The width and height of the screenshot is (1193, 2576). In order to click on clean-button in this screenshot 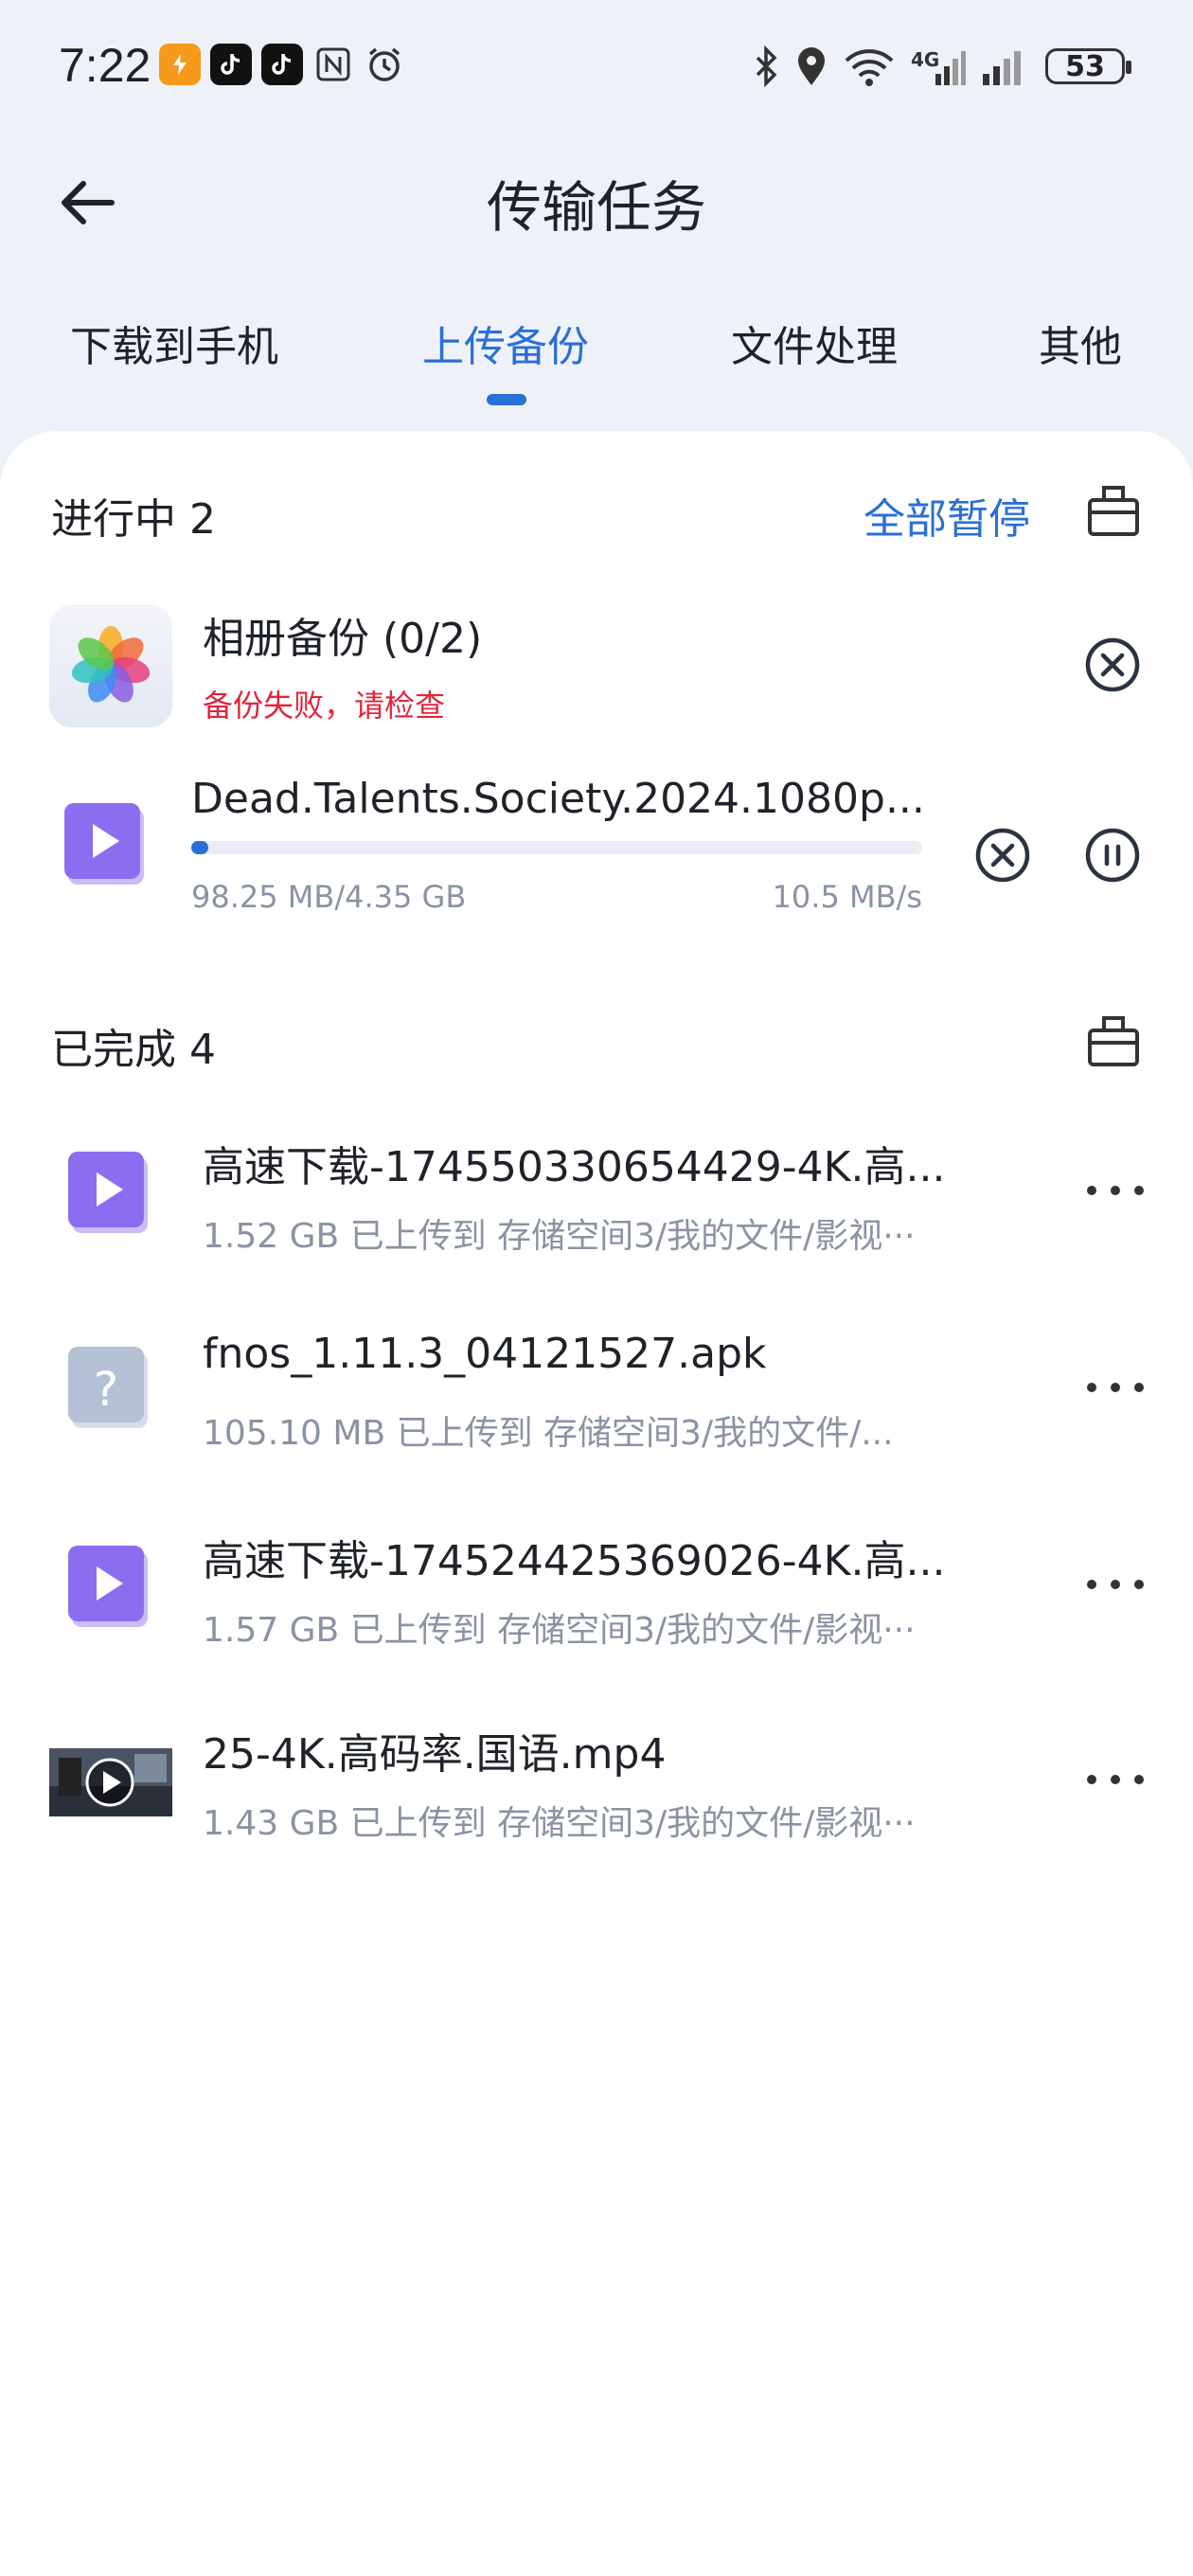, I will do `click(1113, 511)`.